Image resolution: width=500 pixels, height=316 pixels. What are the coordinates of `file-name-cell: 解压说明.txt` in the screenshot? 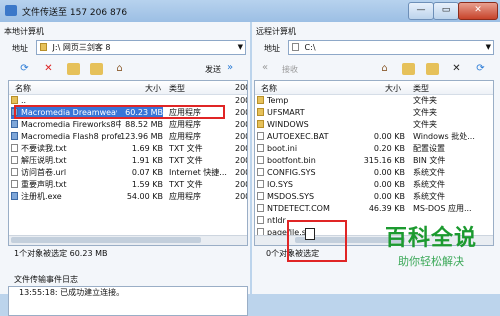 It's located at (66, 161).